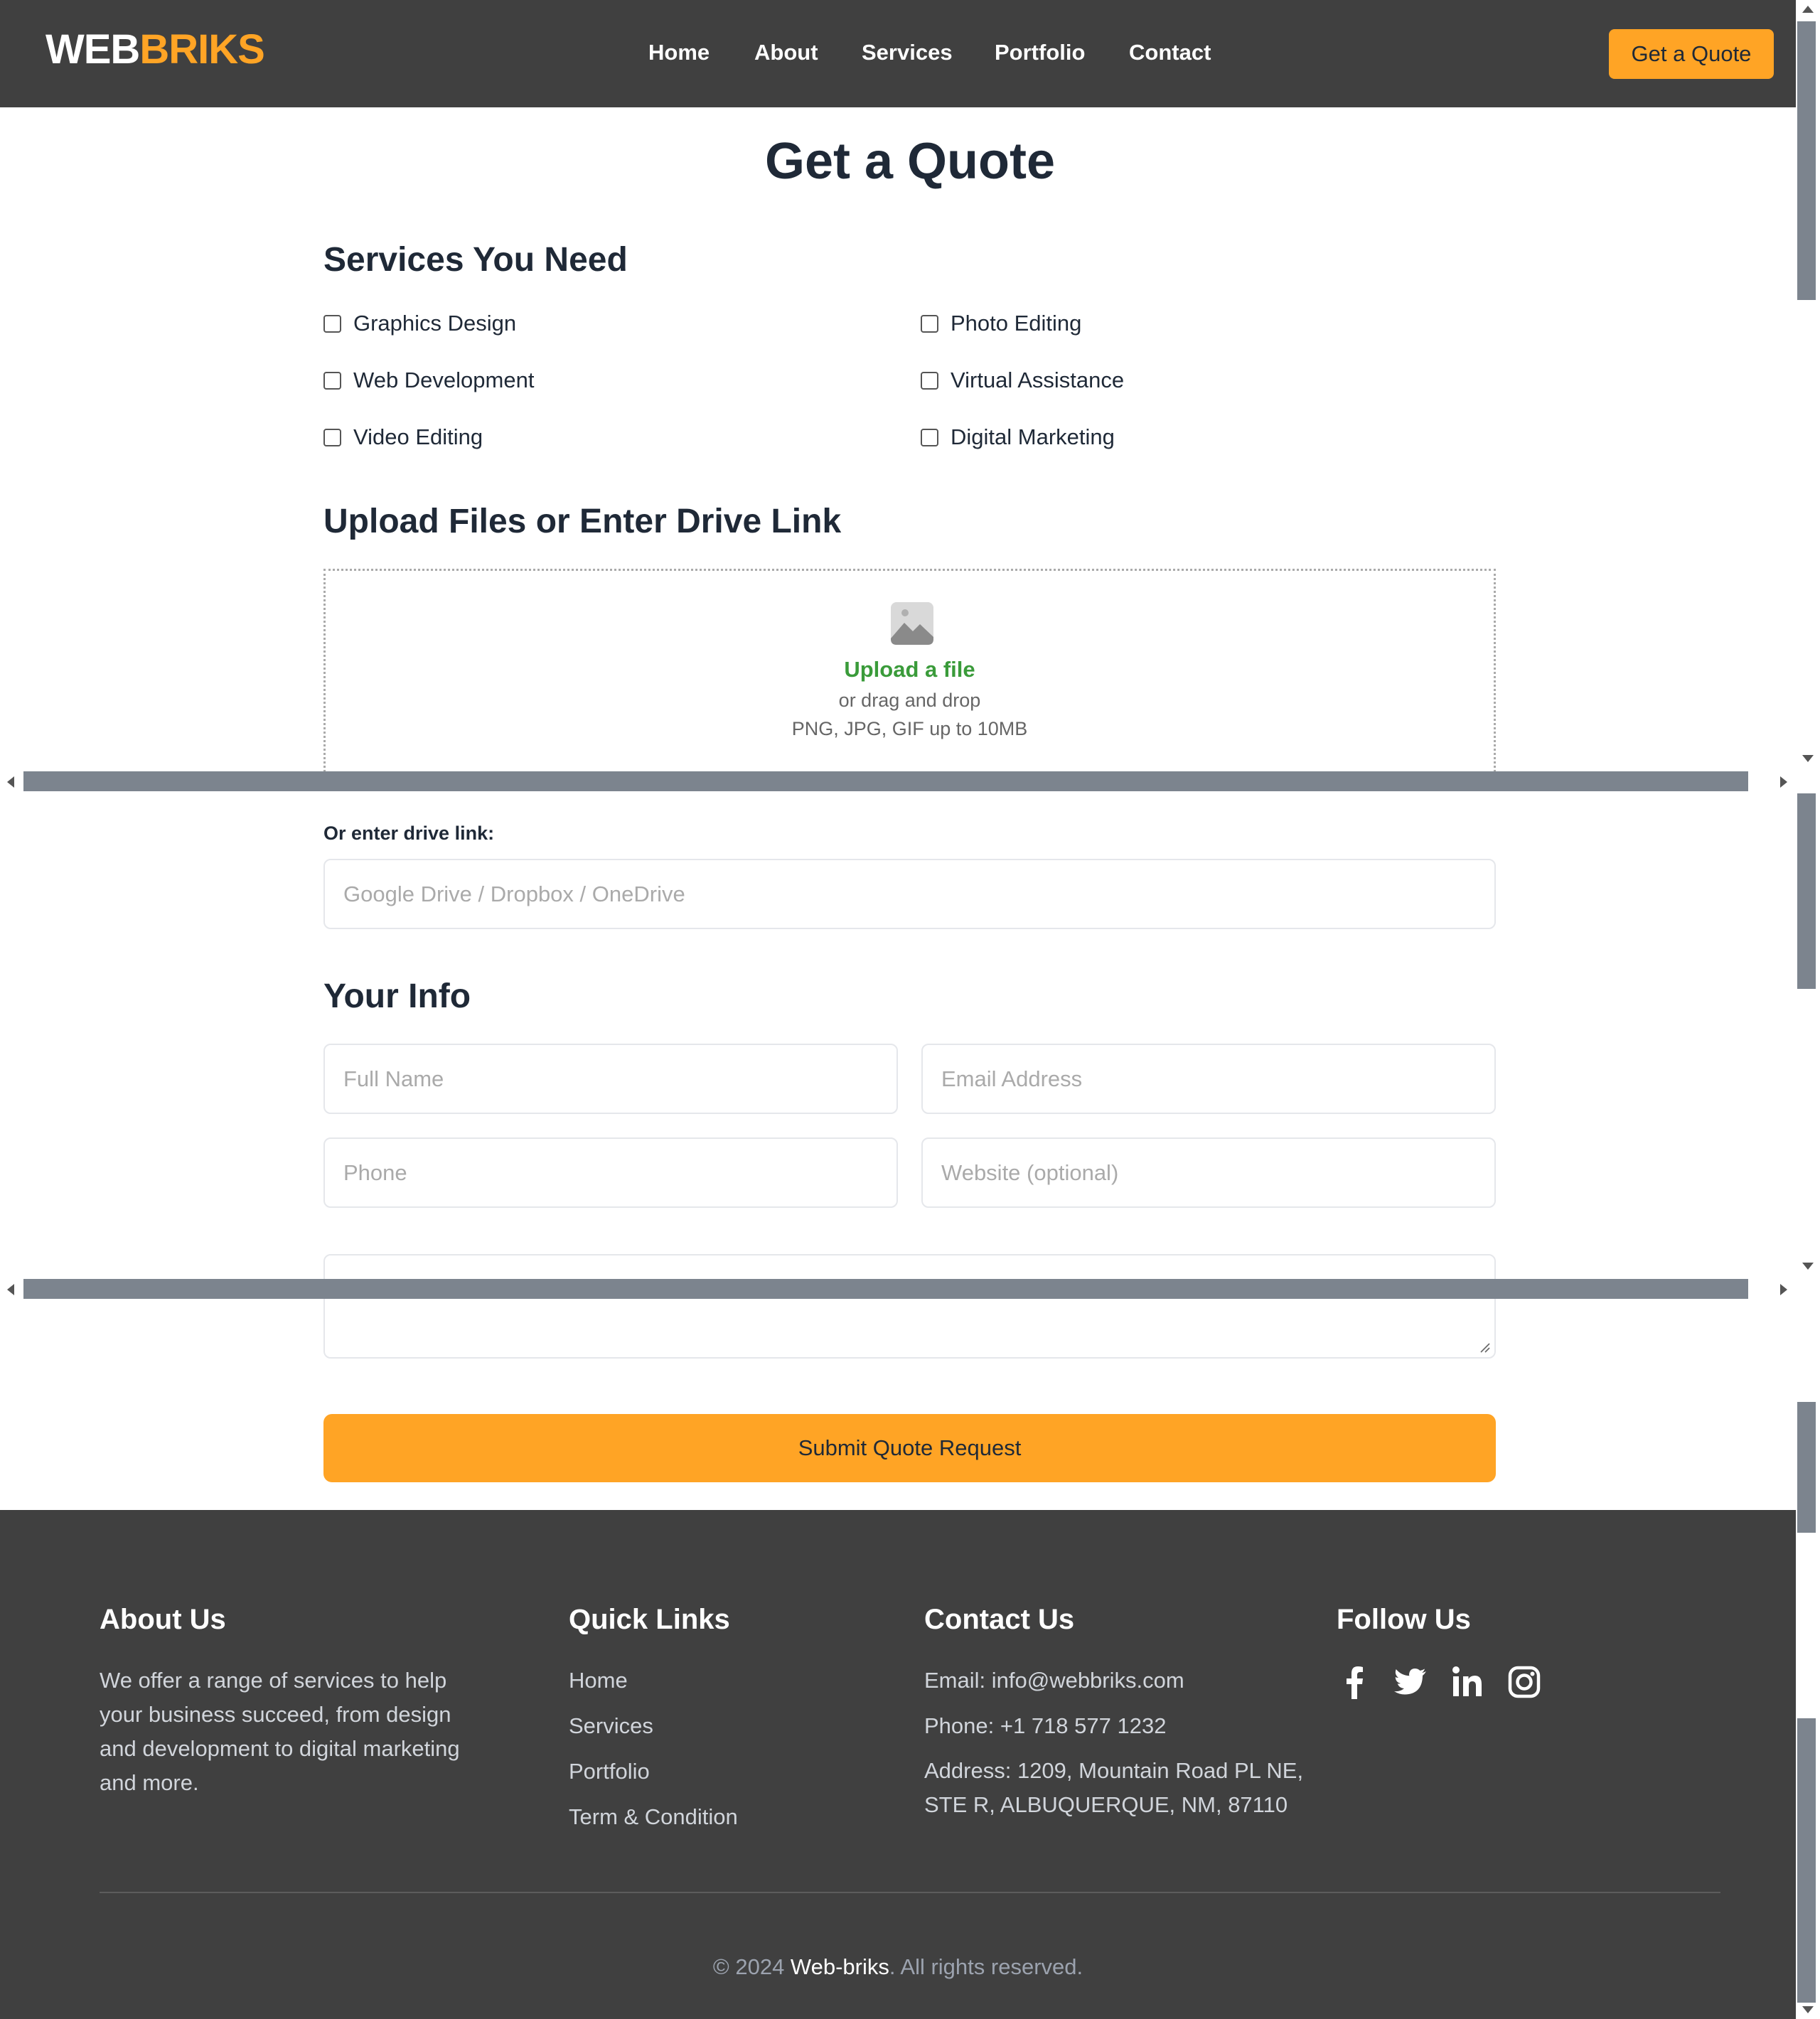 Image resolution: width=1820 pixels, height=2019 pixels. Describe the element at coordinates (912, 623) in the screenshot. I see `image-icon` at that location.